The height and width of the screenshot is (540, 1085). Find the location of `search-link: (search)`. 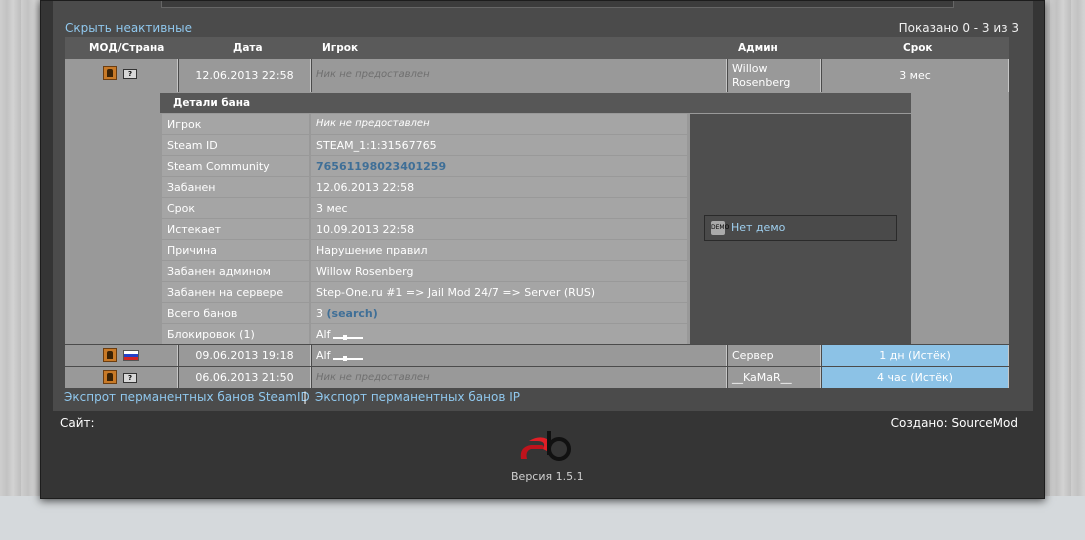

search-link: (search) is located at coordinates (352, 313).